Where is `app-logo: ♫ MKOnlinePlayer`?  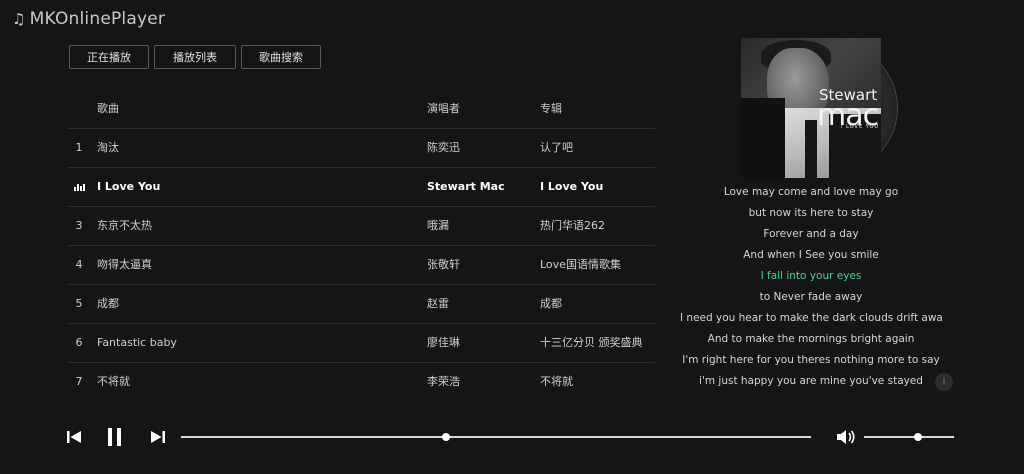 app-logo: ♫ MKOnlinePlayer is located at coordinates (88, 19).